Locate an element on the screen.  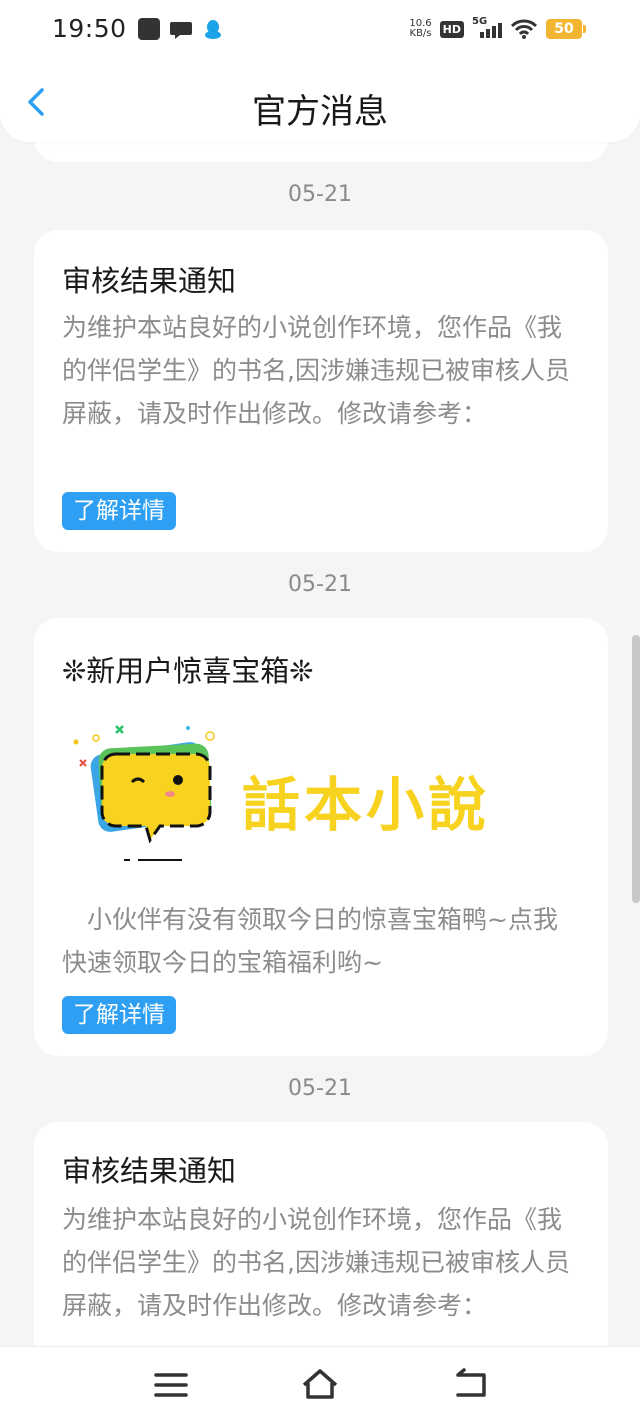
page-title: 官方消息 is located at coordinates (320, 112).